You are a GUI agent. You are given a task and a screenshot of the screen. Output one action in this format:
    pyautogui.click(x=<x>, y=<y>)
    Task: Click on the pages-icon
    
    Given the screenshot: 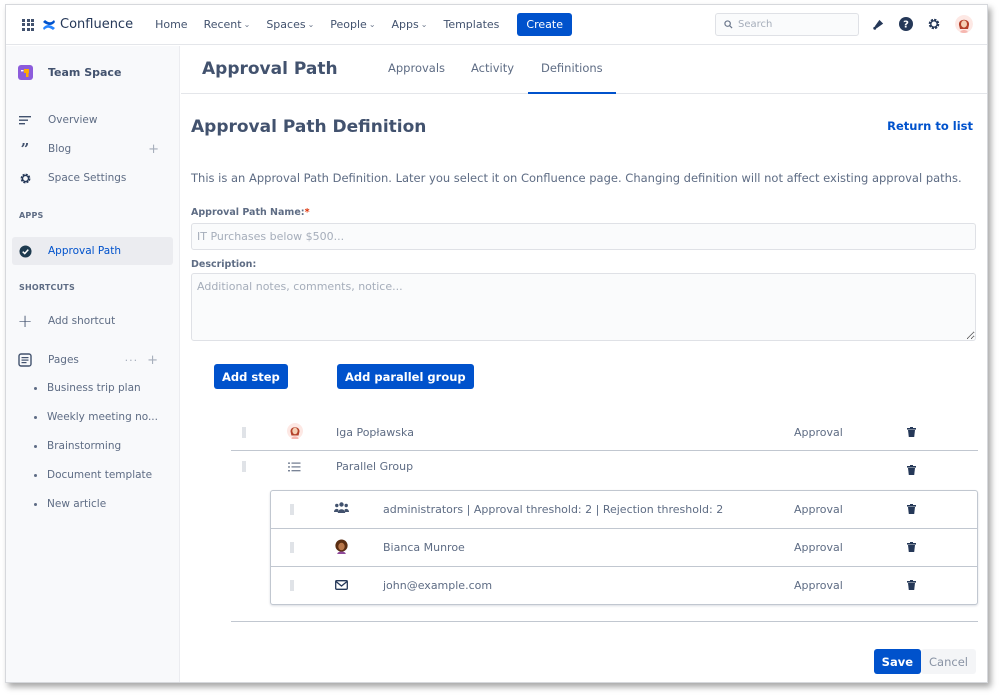 What is the action you would take?
    pyautogui.click(x=25, y=360)
    